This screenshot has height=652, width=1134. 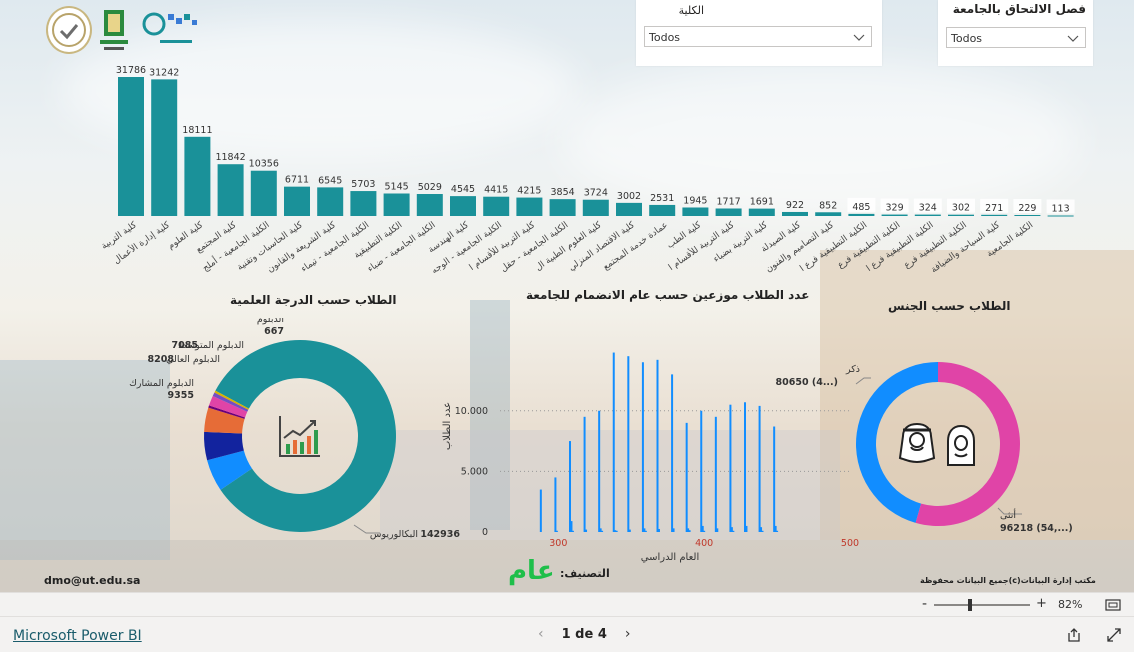 What do you see at coordinates (529, 191) in the screenshot?
I see `college-bar-value: 4215` at bounding box center [529, 191].